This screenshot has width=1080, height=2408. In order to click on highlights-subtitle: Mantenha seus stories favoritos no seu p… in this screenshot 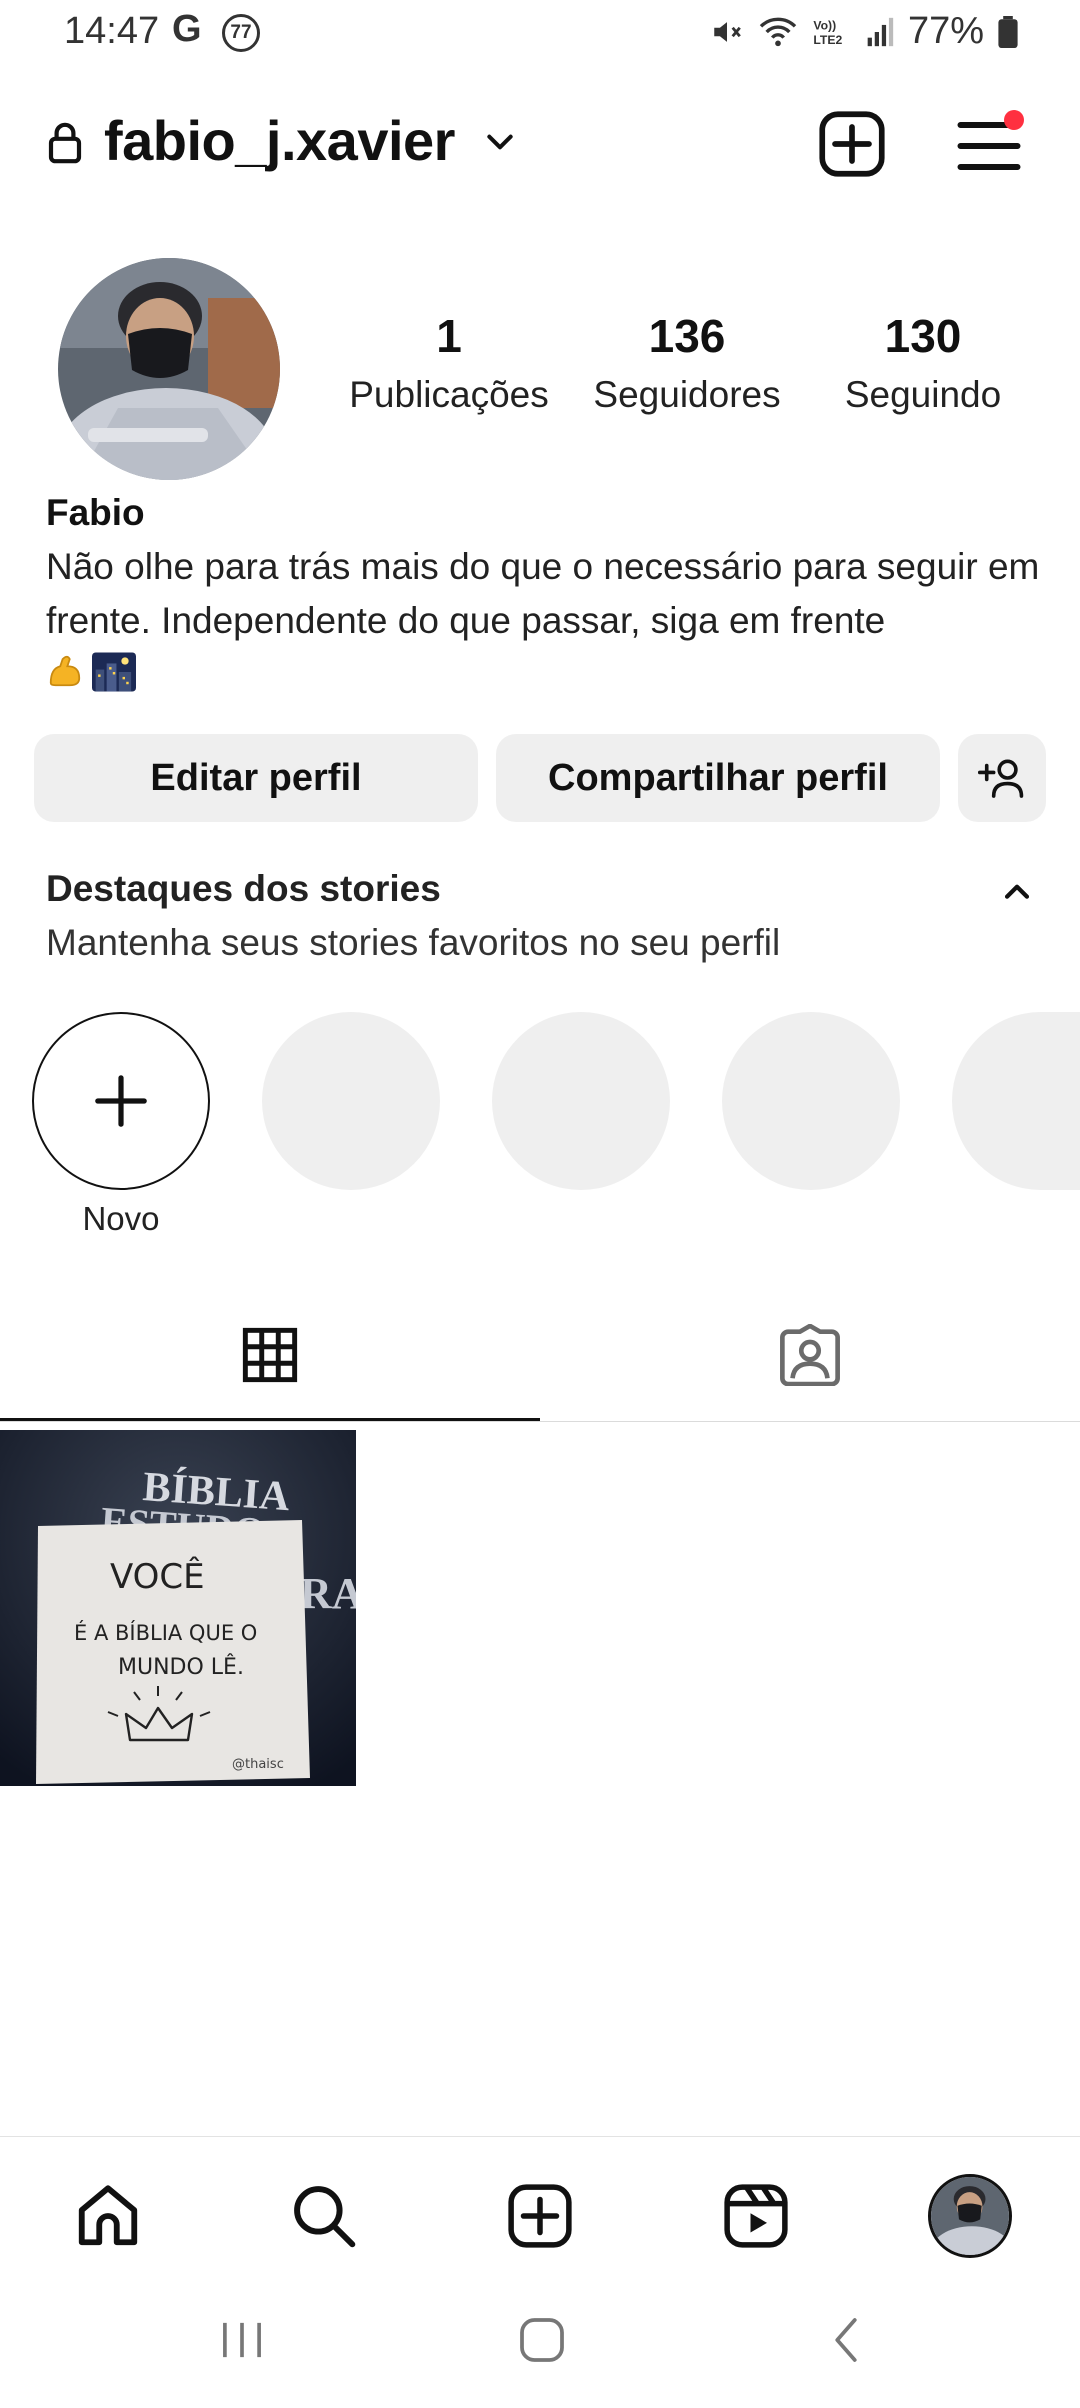, I will do `click(413, 942)`.